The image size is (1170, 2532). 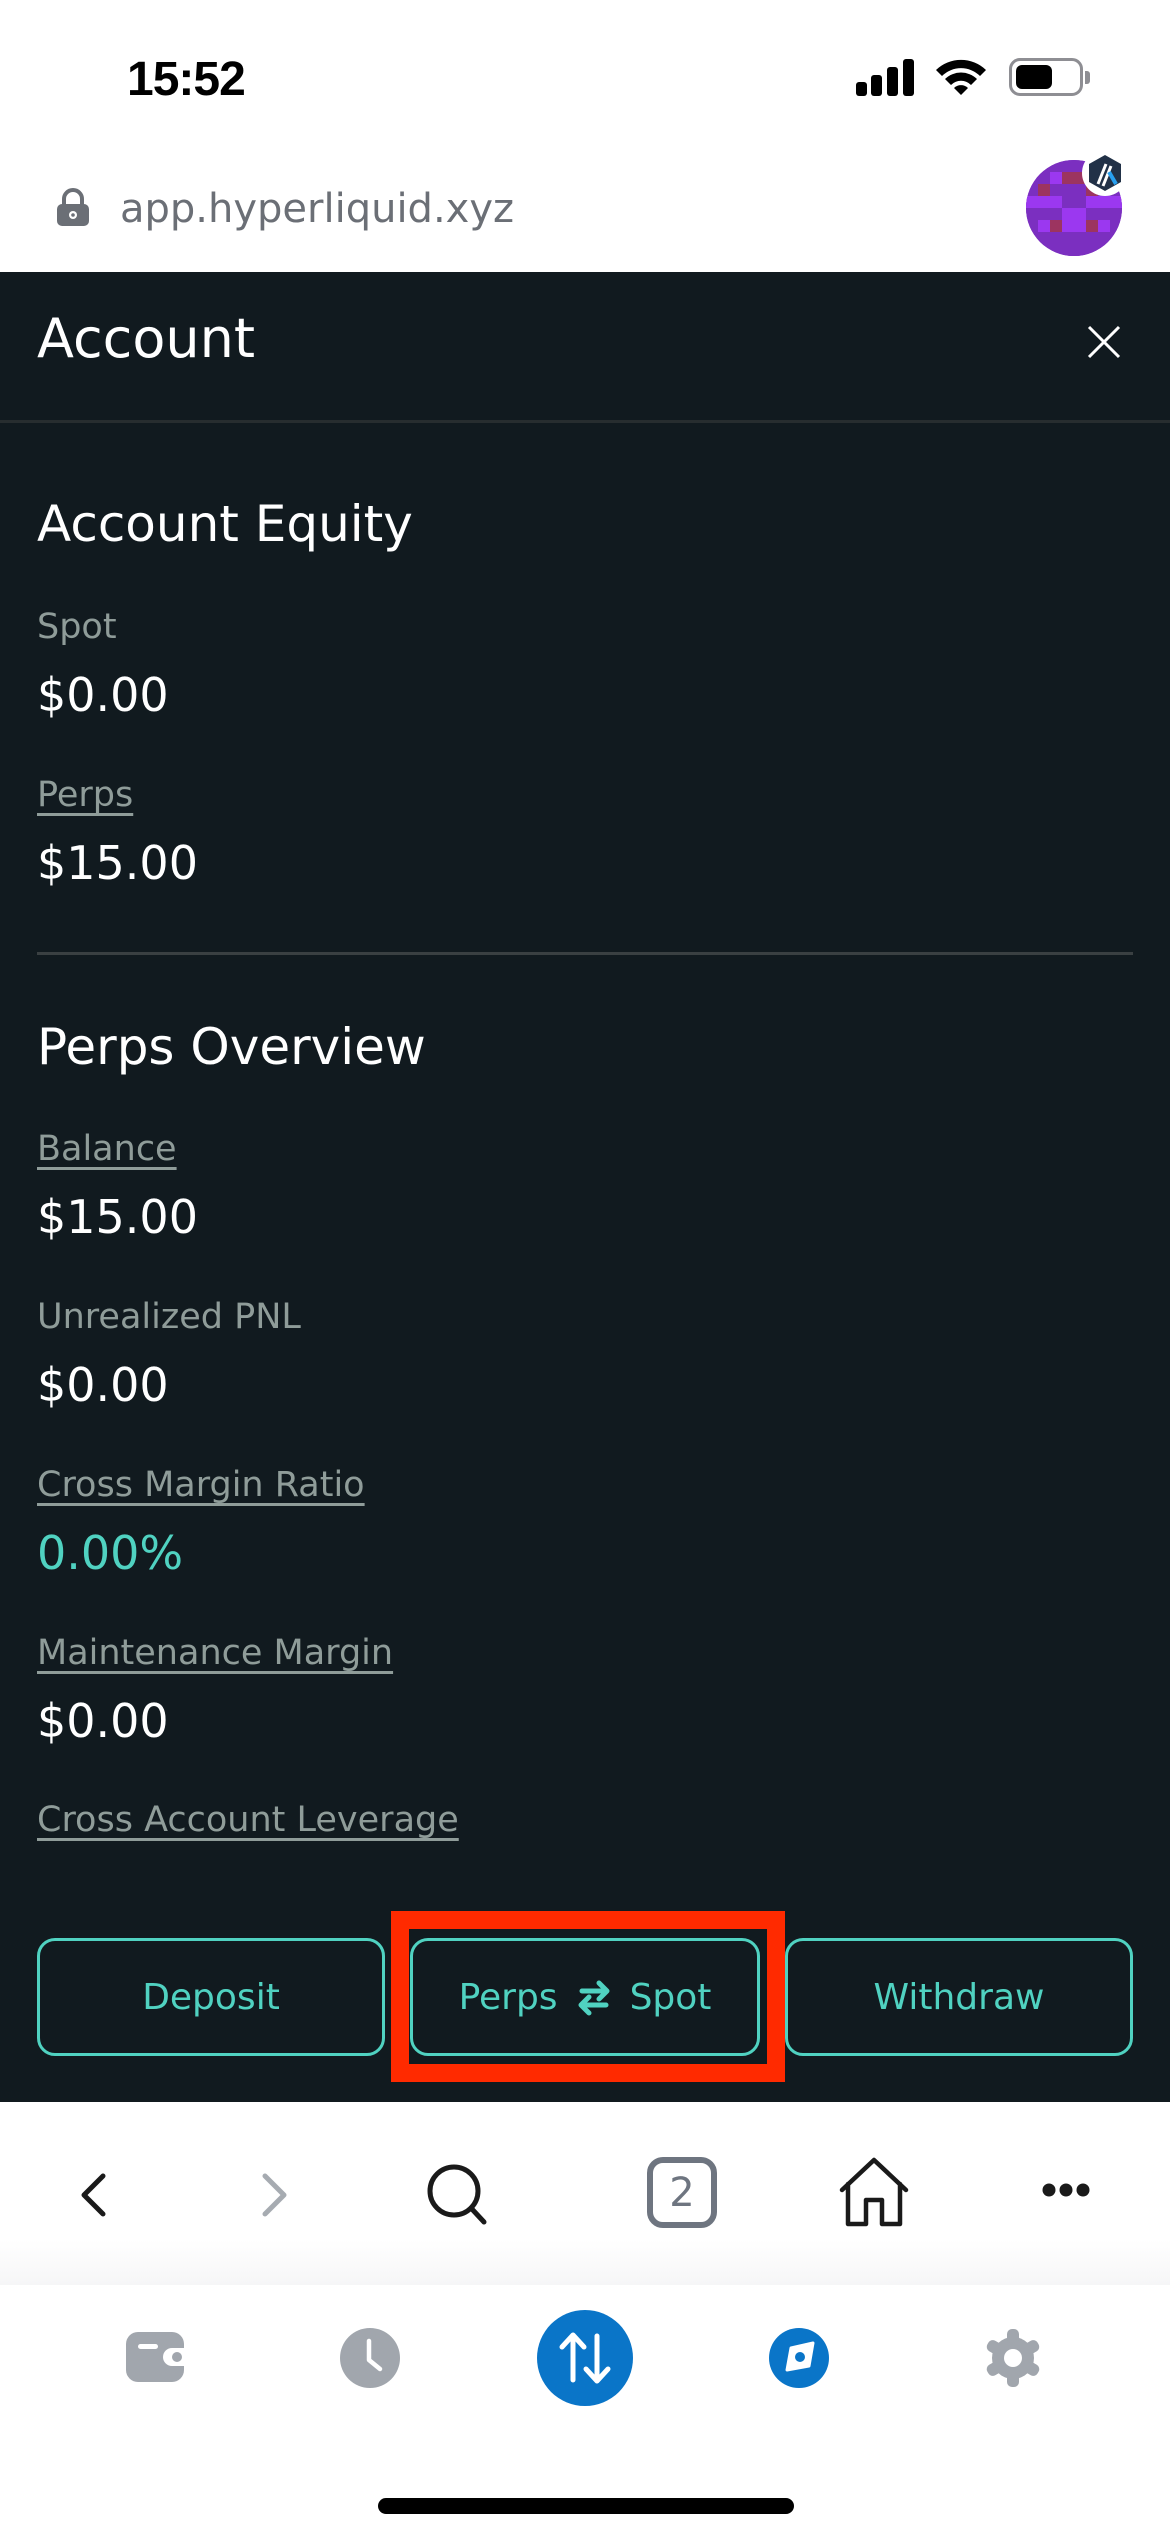 I want to click on deposit-label: Deposit, so click(x=211, y=1997).